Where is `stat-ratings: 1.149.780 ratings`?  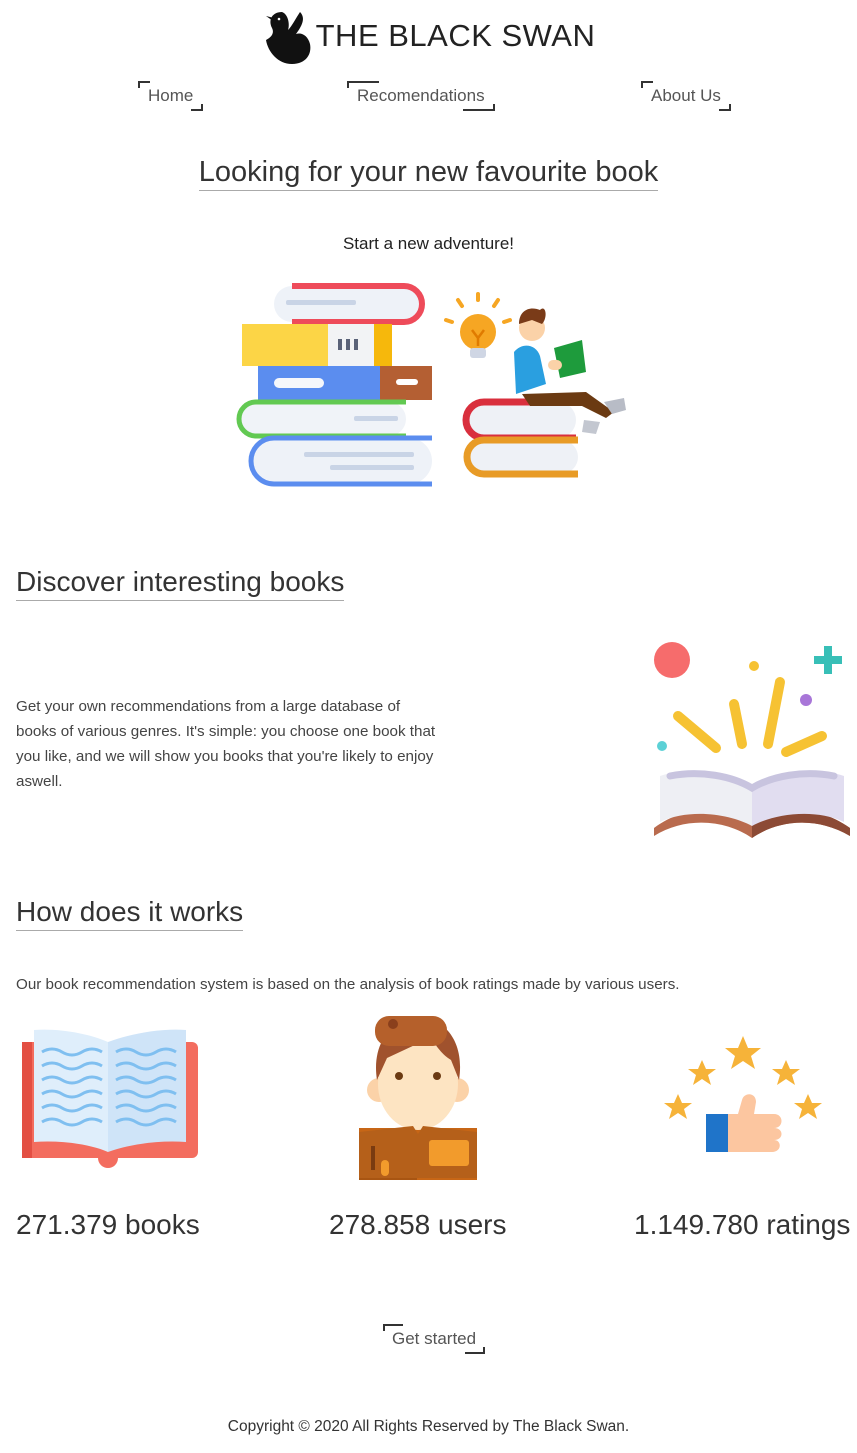 stat-ratings: 1.149.780 ratings is located at coordinates (742, 1224).